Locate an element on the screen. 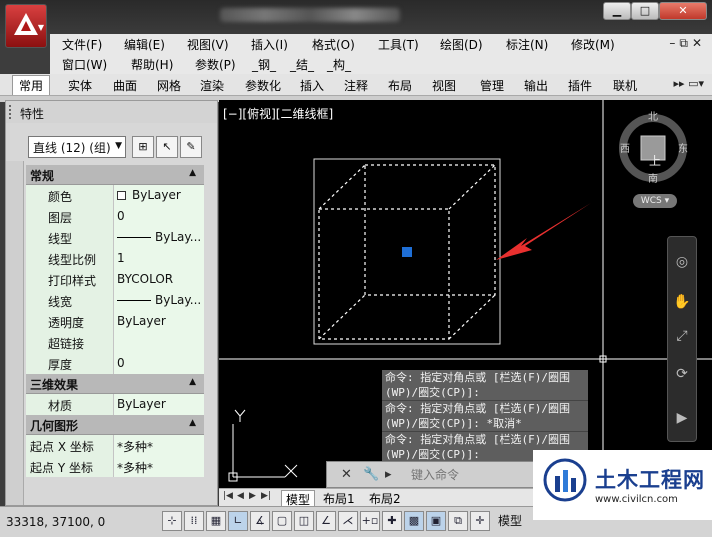 This screenshot has height=537, width=712. last-layout-icon: ▶| is located at coordinates (266, 496).